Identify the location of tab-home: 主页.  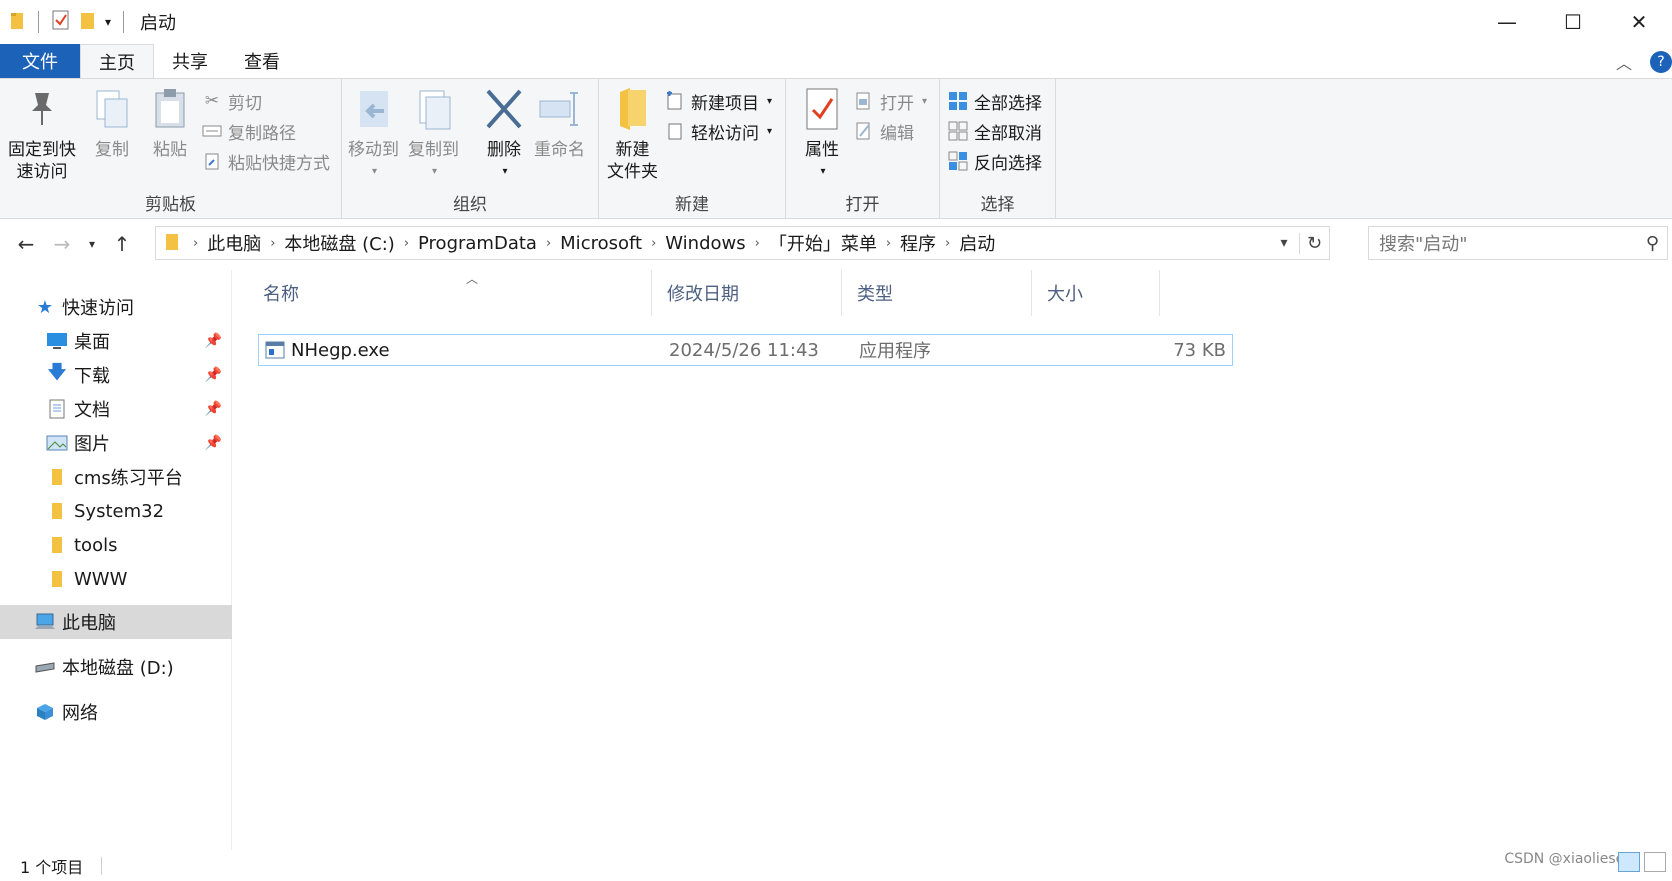
(117, 61).